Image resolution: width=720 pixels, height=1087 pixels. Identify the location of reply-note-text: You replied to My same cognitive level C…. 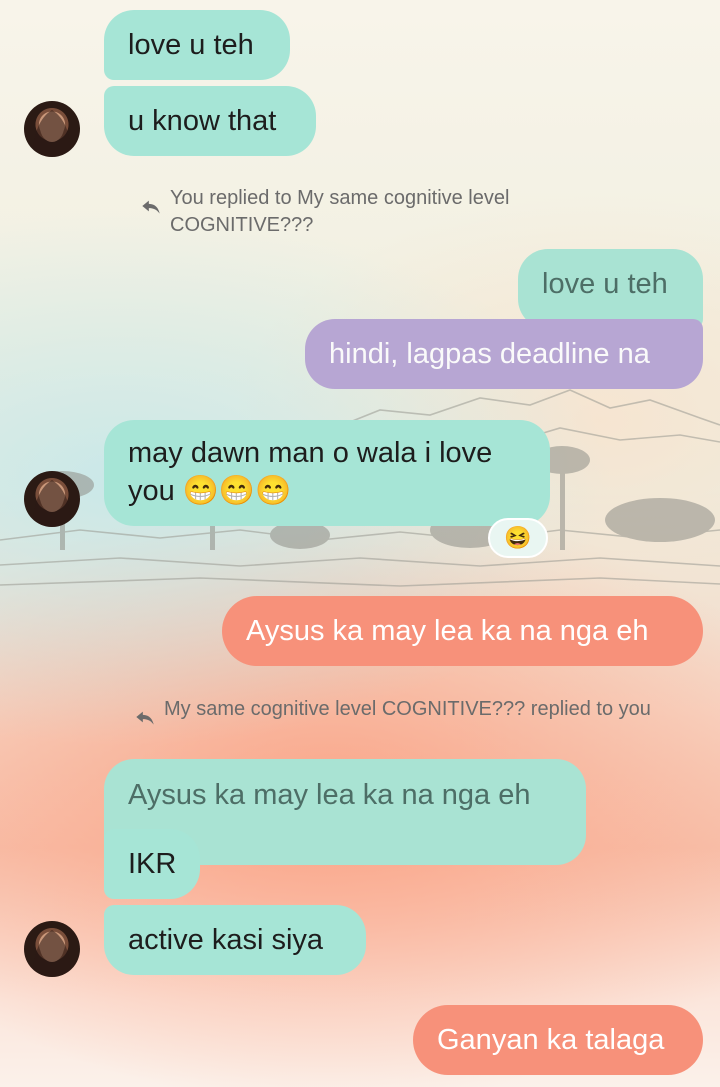
(340, 211).